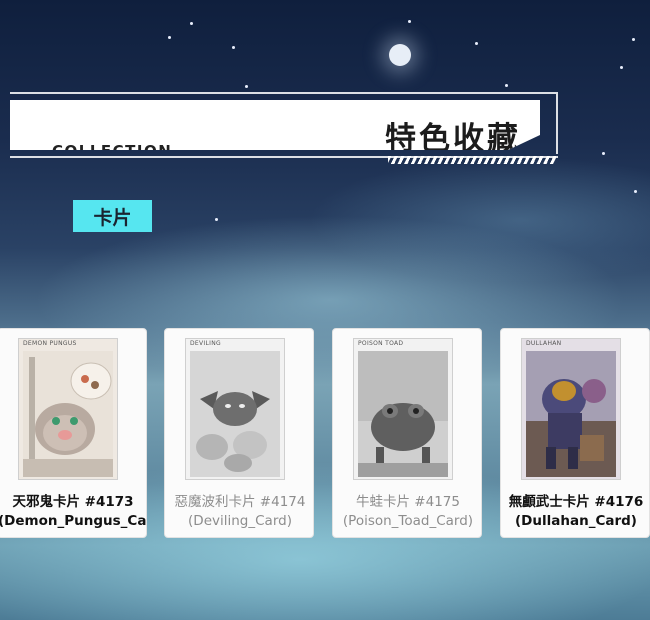 The image size is (650, 620). What do you see at coordinates (576, 521) in the screenshot?
I see `card-id: (Dullahan_Card)` at bounding box center [576, 521].